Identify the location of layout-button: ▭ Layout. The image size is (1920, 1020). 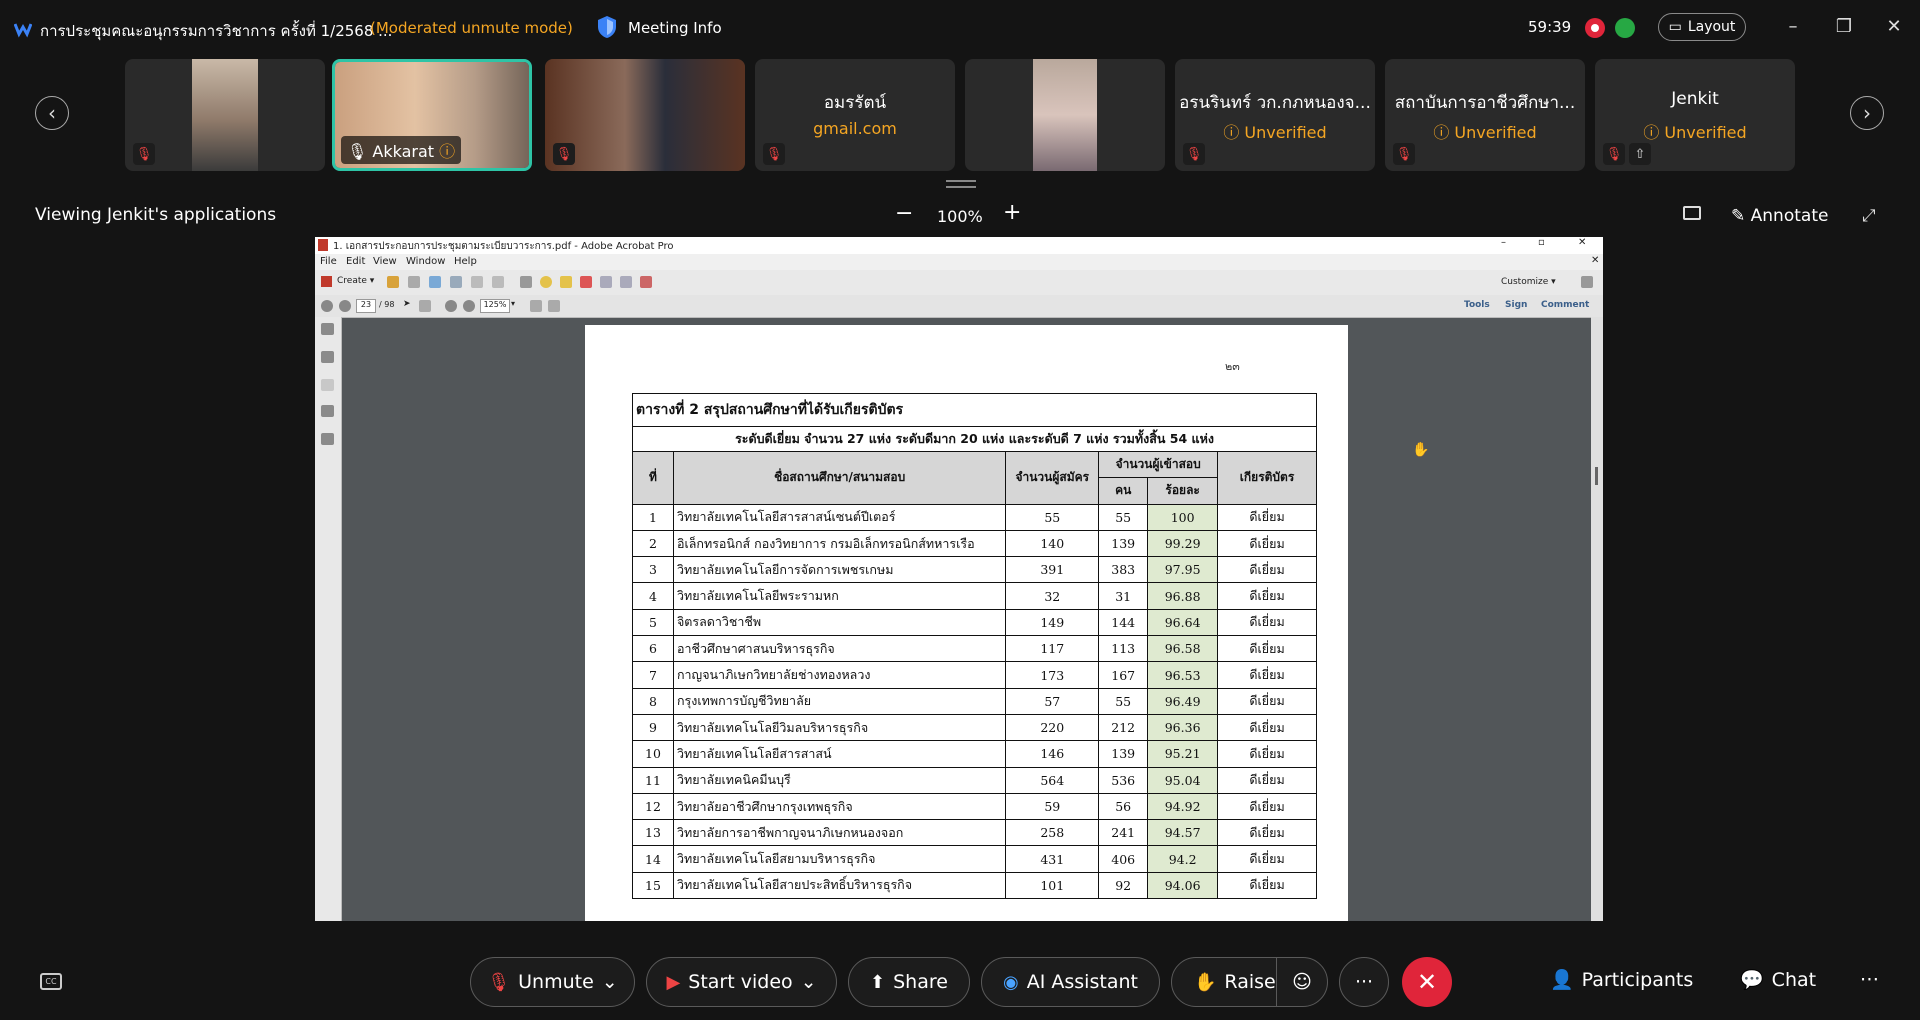
(1702, 27).